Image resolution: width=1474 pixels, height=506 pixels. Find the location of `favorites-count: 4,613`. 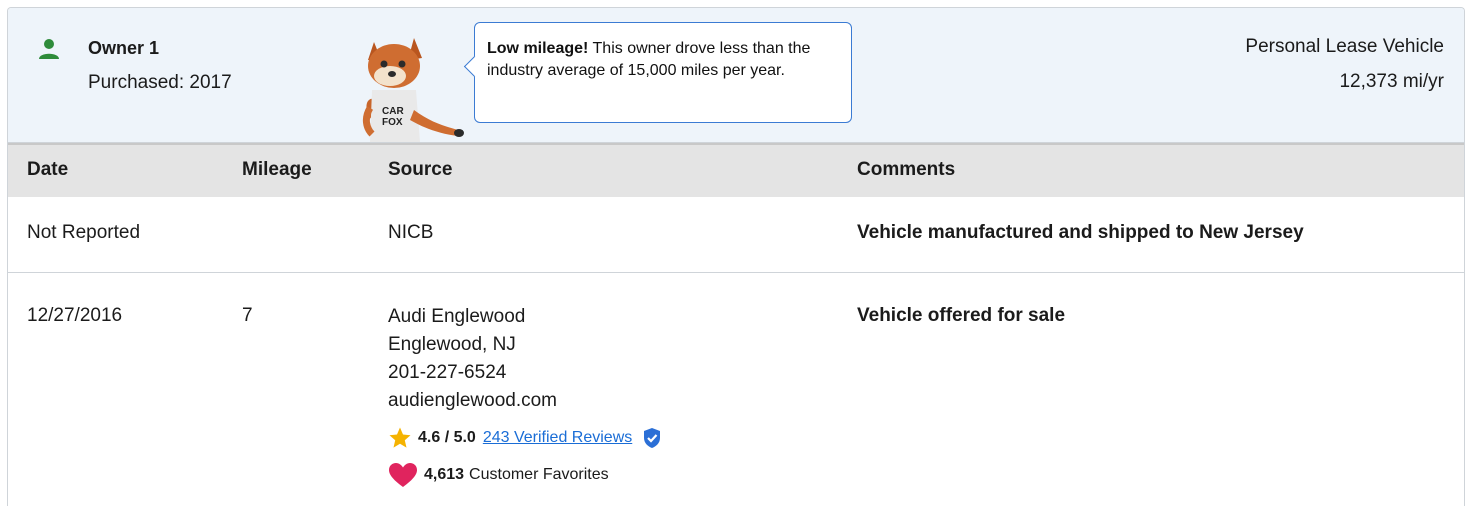

favorites-count: 4,613 is located at coordinates (444, 474).